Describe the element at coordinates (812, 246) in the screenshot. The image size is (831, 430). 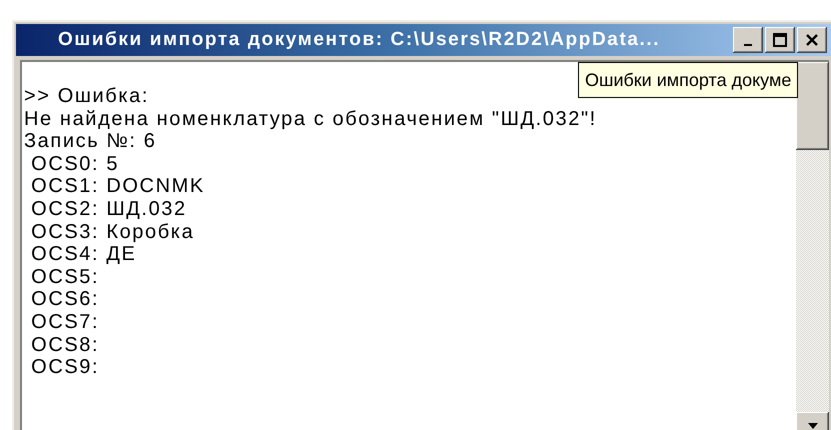
I see `vertical-scrollbar` at that location.